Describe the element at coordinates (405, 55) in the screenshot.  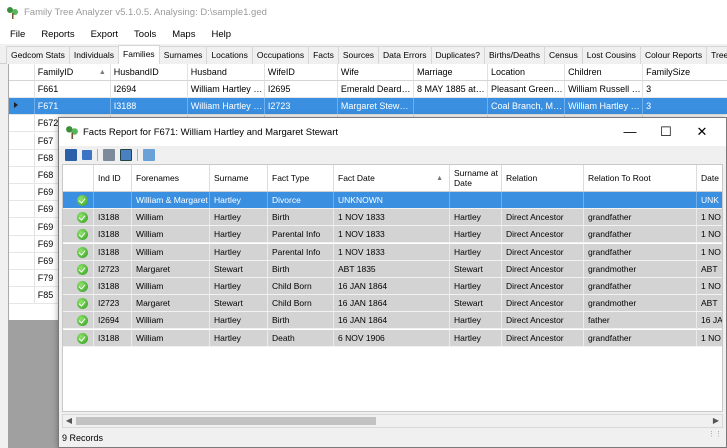
I see `tab-data-errors: Data Errors` at that location.